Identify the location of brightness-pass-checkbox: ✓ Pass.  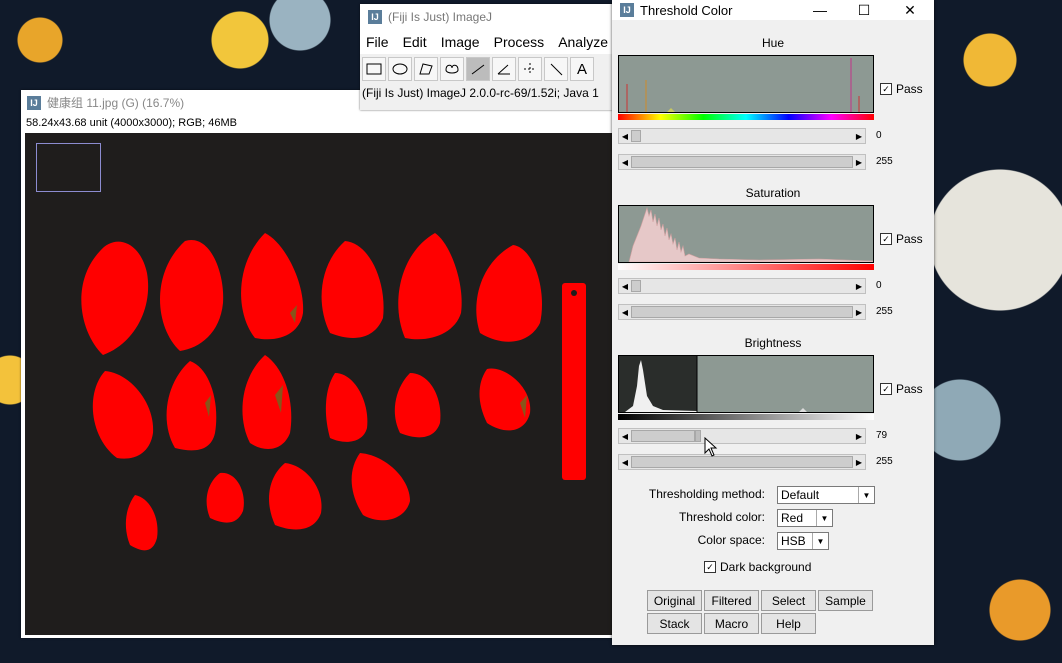
(901, 389).